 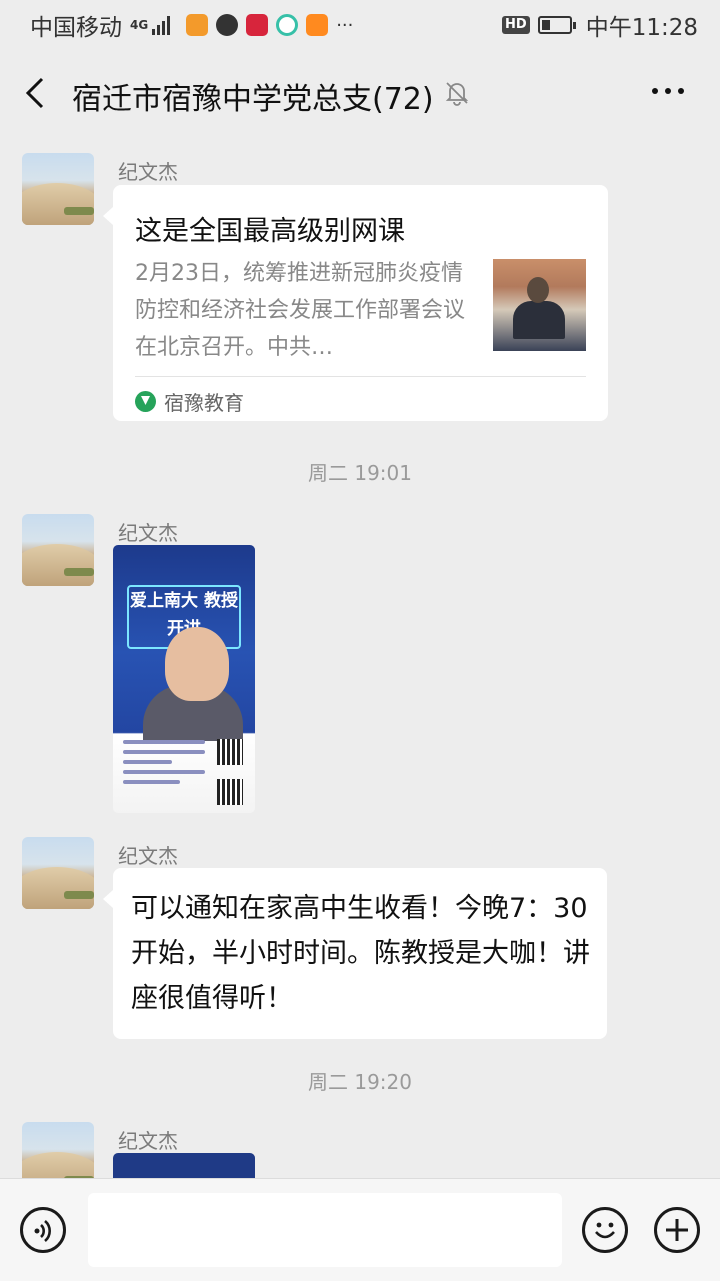 I want to click on battery-icon, so click(x=556, y=25).